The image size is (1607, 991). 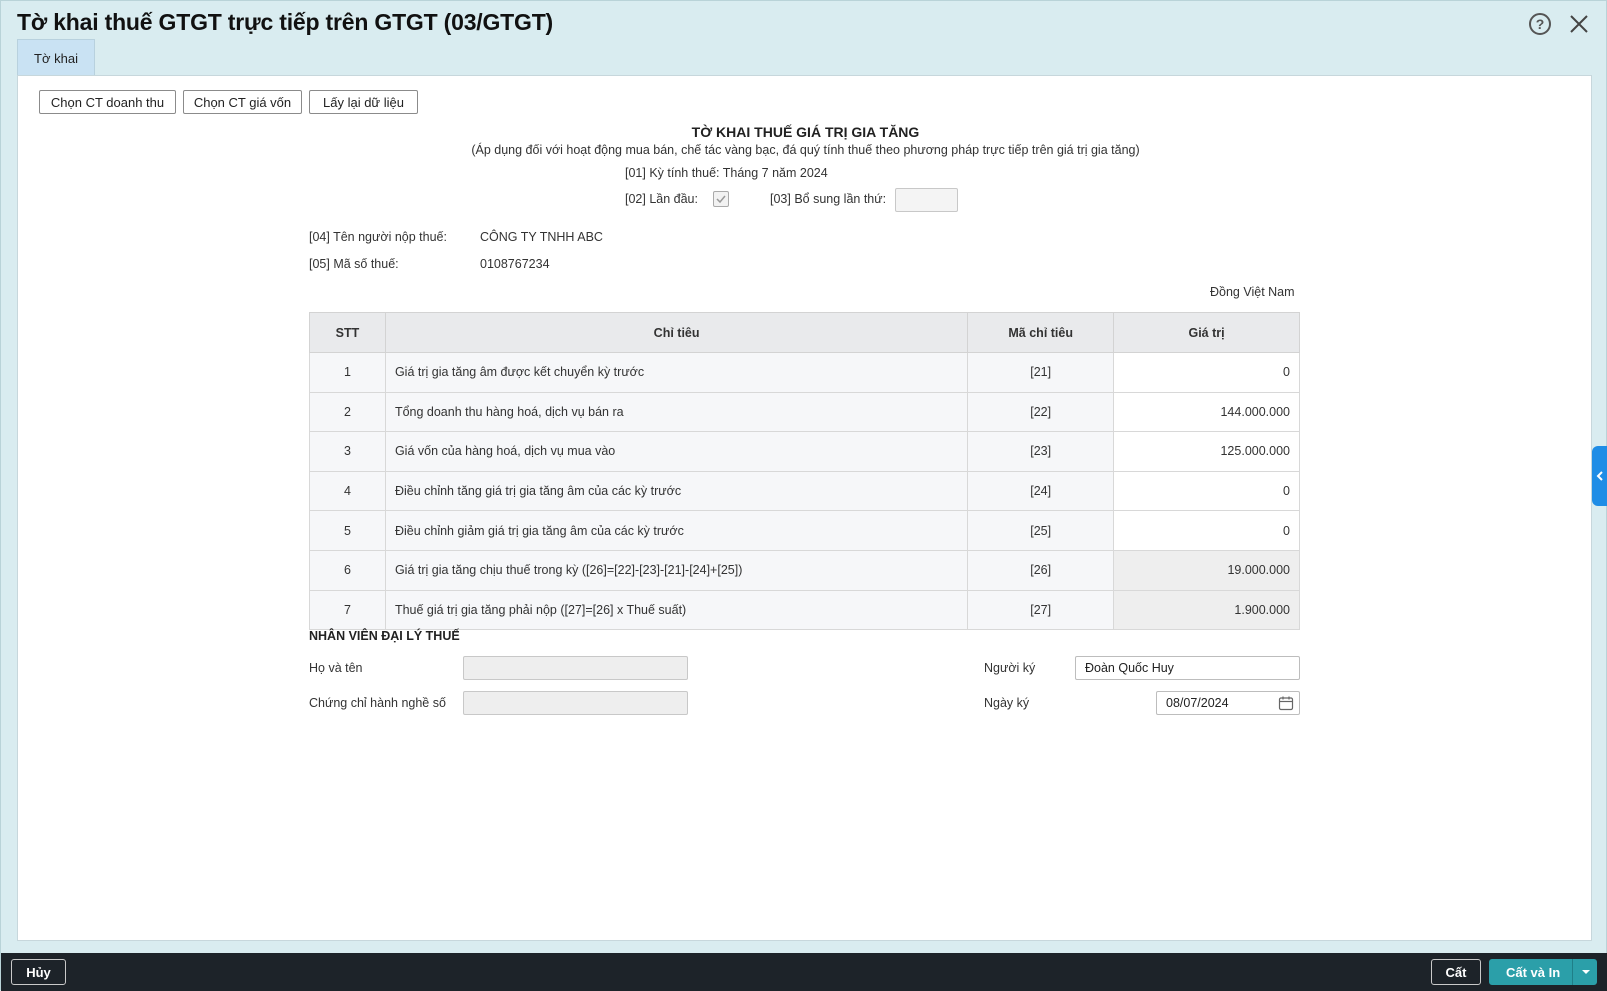 I want to click on row-stt: 1, so click(x=347, y=372).